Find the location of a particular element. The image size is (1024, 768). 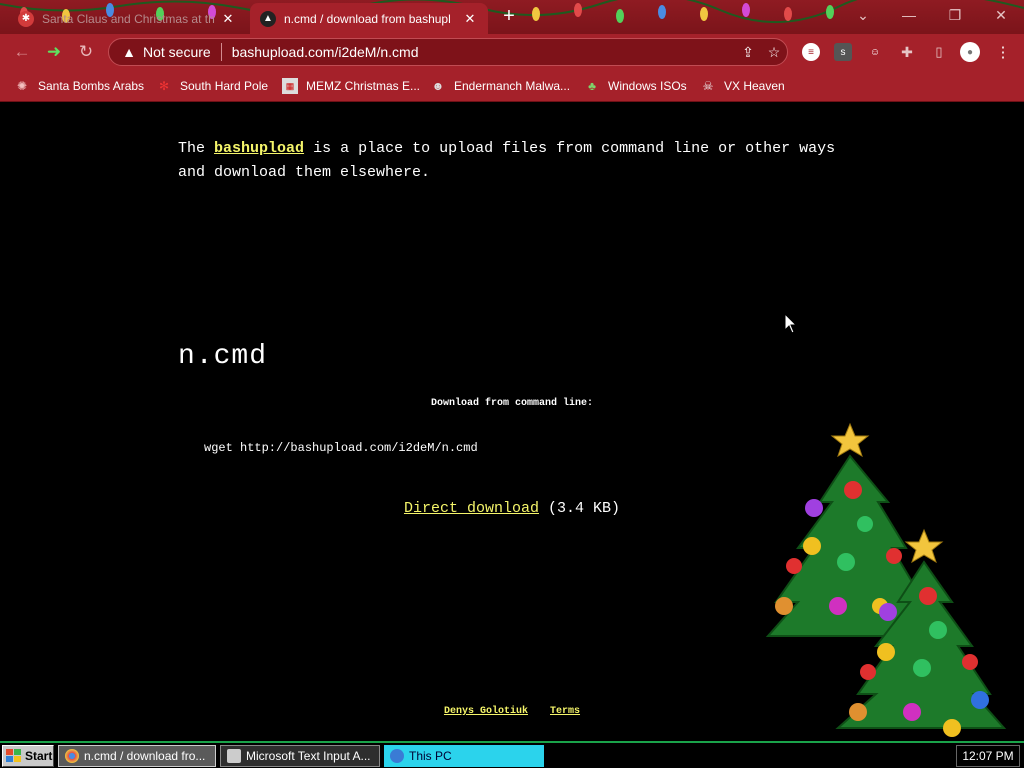

cloud-upload-icon: ▲ is located at coordinates (268, 18).